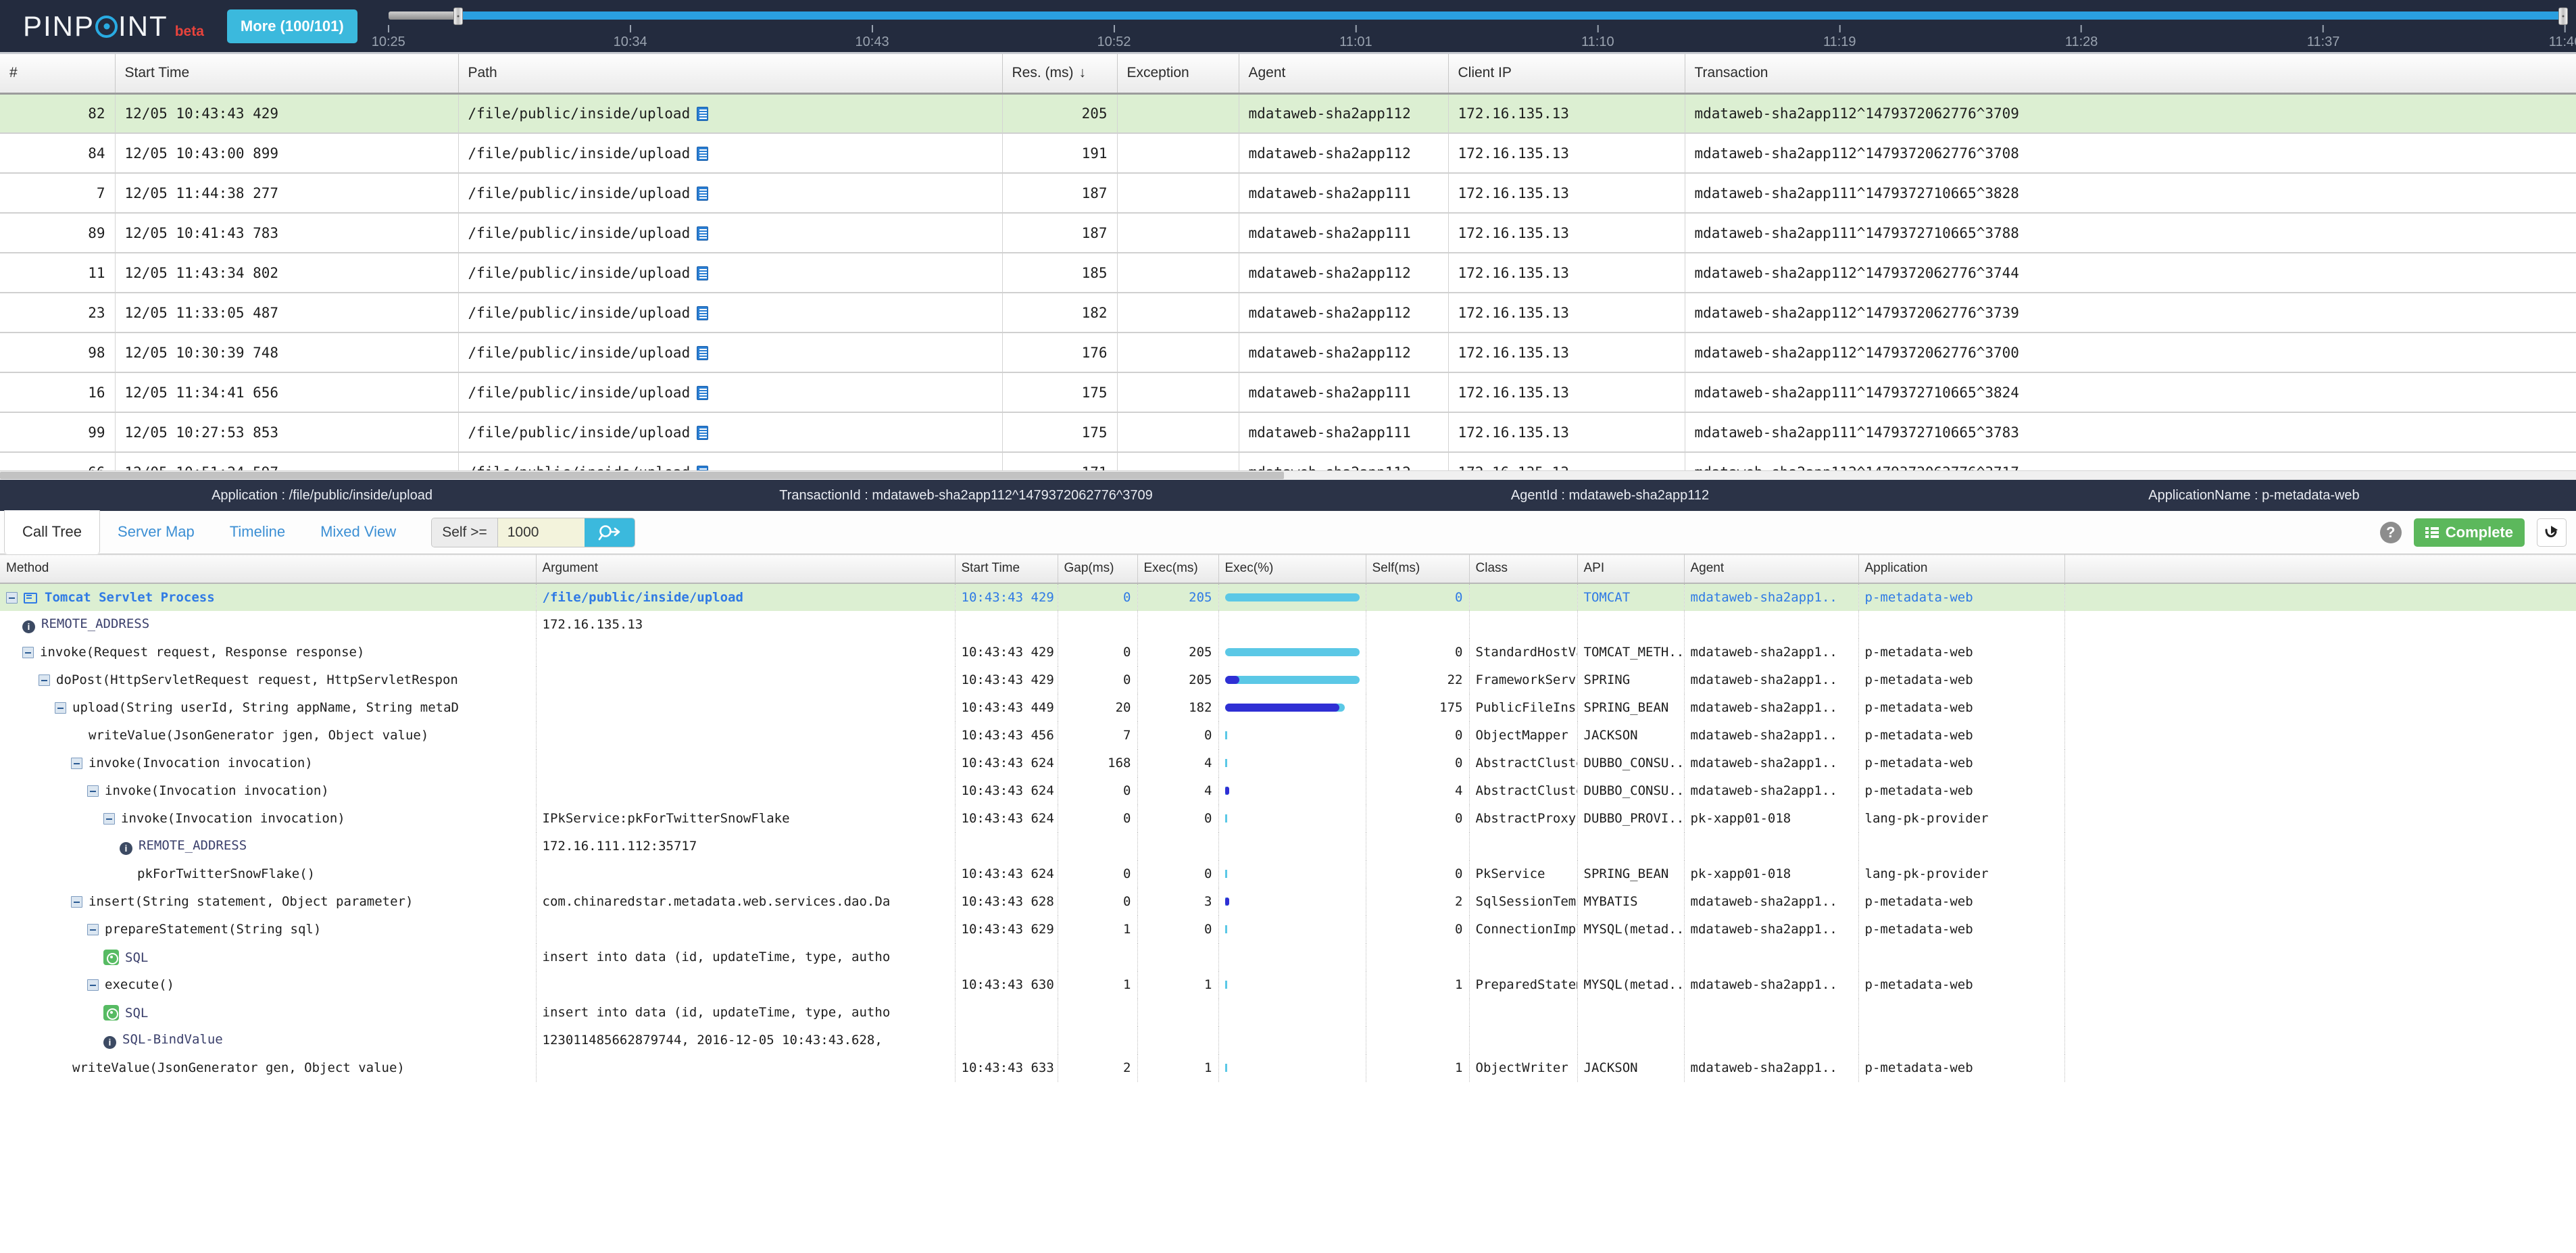 The image size is (2576, 1253). What do you see at coordinates (2552, 532) in the screenshot?
I see `external-share-button` at bounding box center [2552, 532].